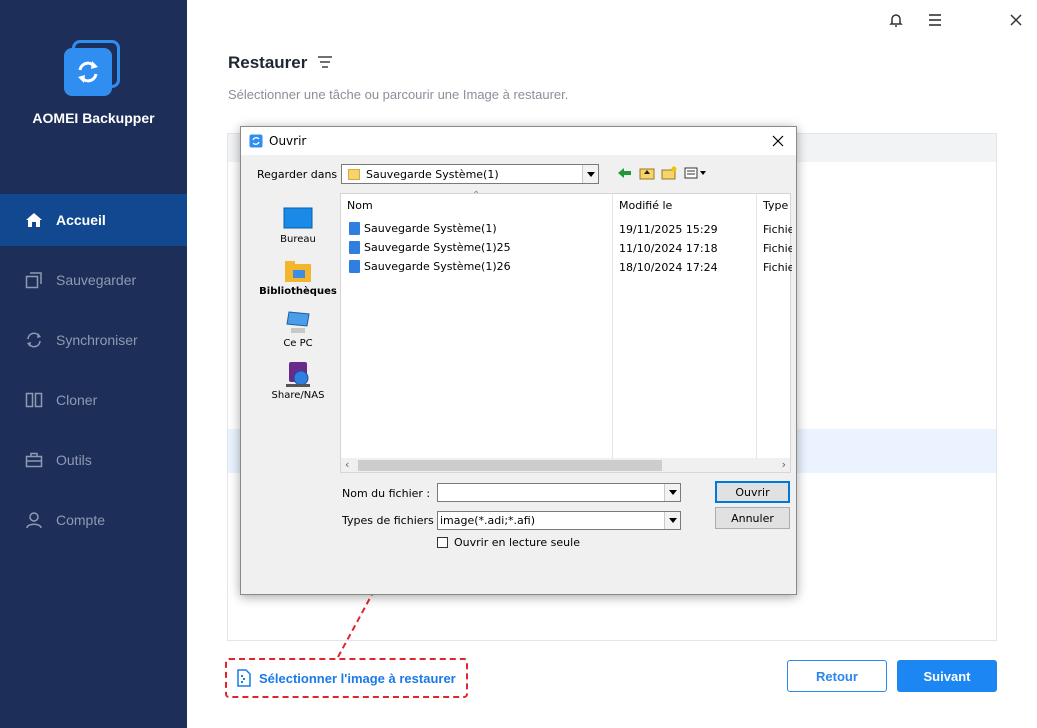 Image resolution: width=1037 pixels, height=728 pixels. What do you see at coordinates (696, 173) in the screenshot?
I see `view-menu-icon` at bounding box center [696, 173].